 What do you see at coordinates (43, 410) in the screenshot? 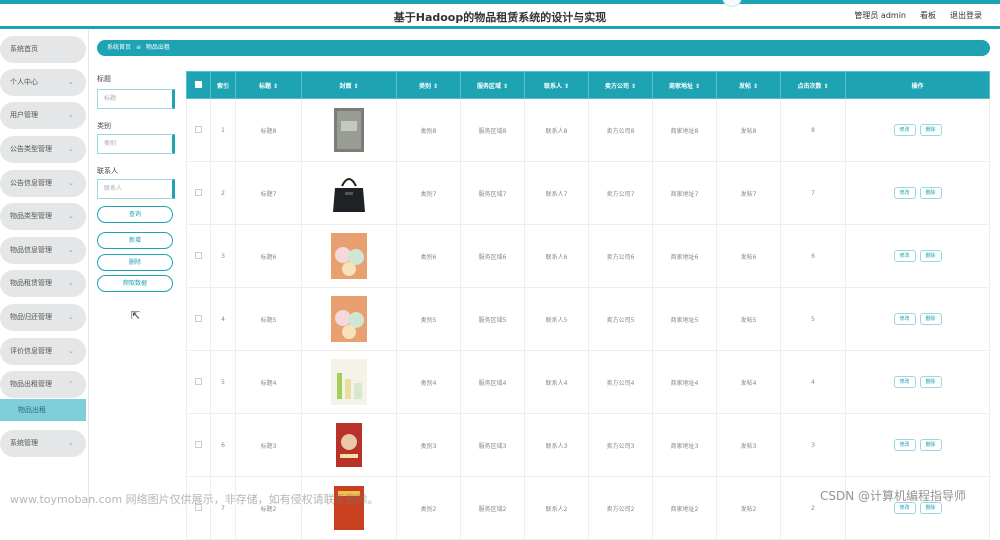
I see `sidebar-subitem-lease-out: 物品出租` at bounding box center [43, 410].